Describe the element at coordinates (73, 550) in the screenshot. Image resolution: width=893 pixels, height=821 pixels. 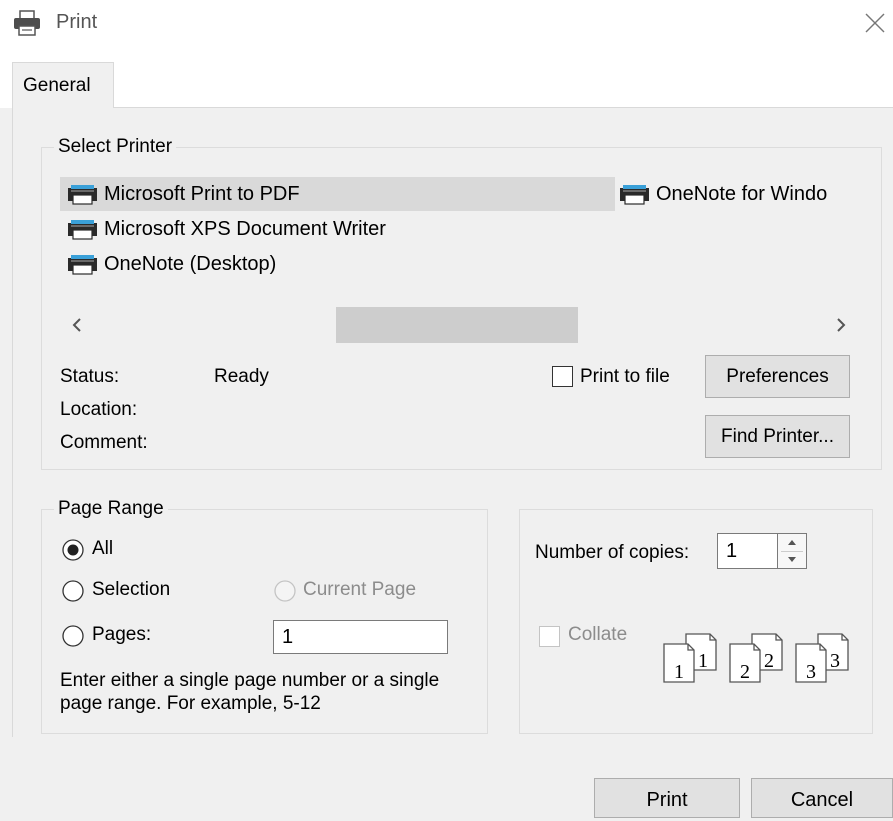
I see `all-radio` at that location.